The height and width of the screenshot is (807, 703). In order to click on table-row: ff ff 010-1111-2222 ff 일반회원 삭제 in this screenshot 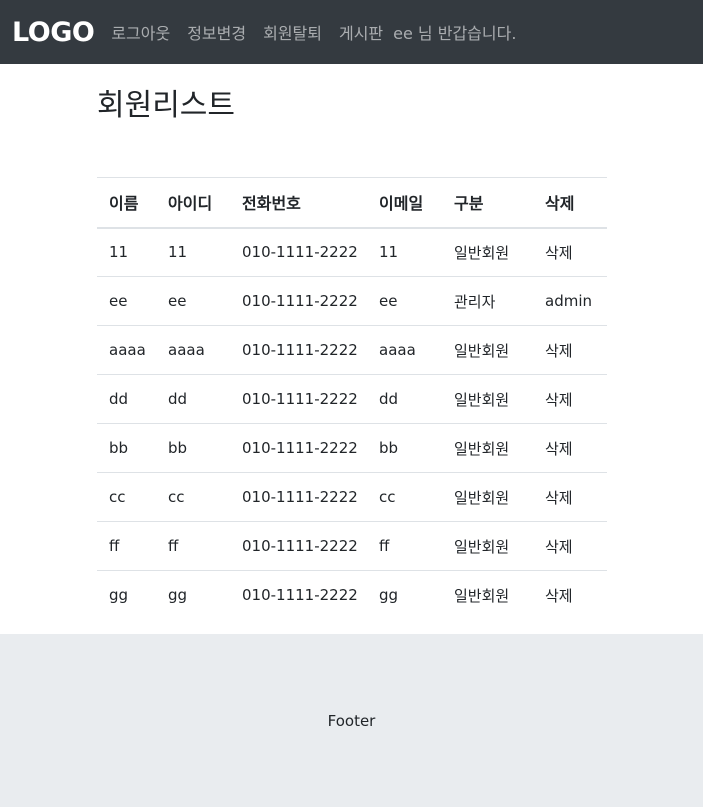, I will do `click(352, 546)`.